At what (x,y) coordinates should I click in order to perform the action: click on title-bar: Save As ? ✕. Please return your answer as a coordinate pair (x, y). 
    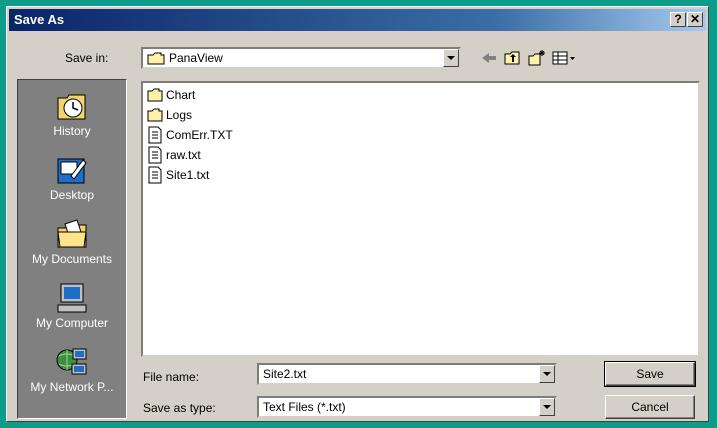
    Looking at the image, I should click on (357, 20).